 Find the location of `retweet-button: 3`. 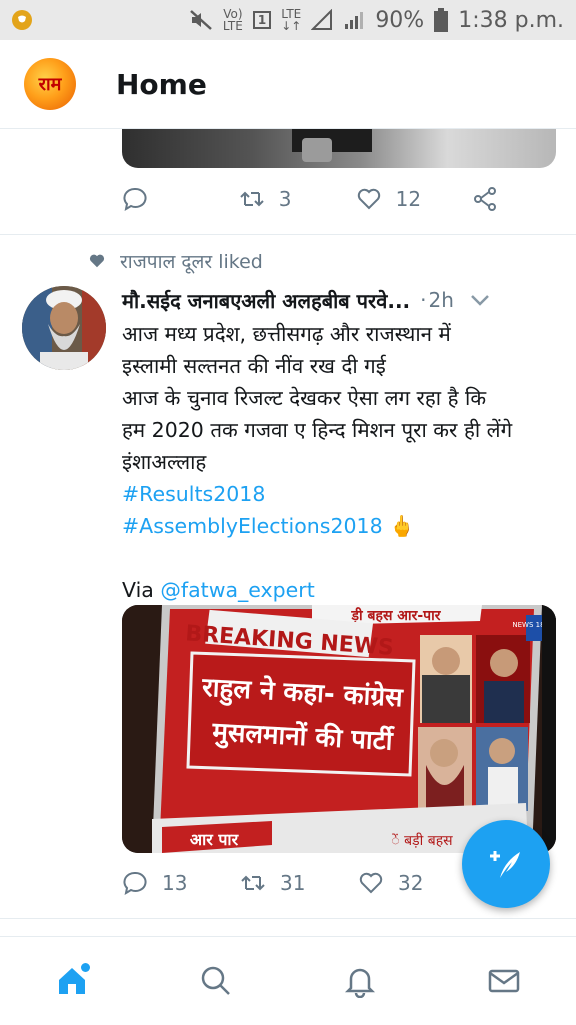

retweet-button: 3 is located at coordinates (297, 199).